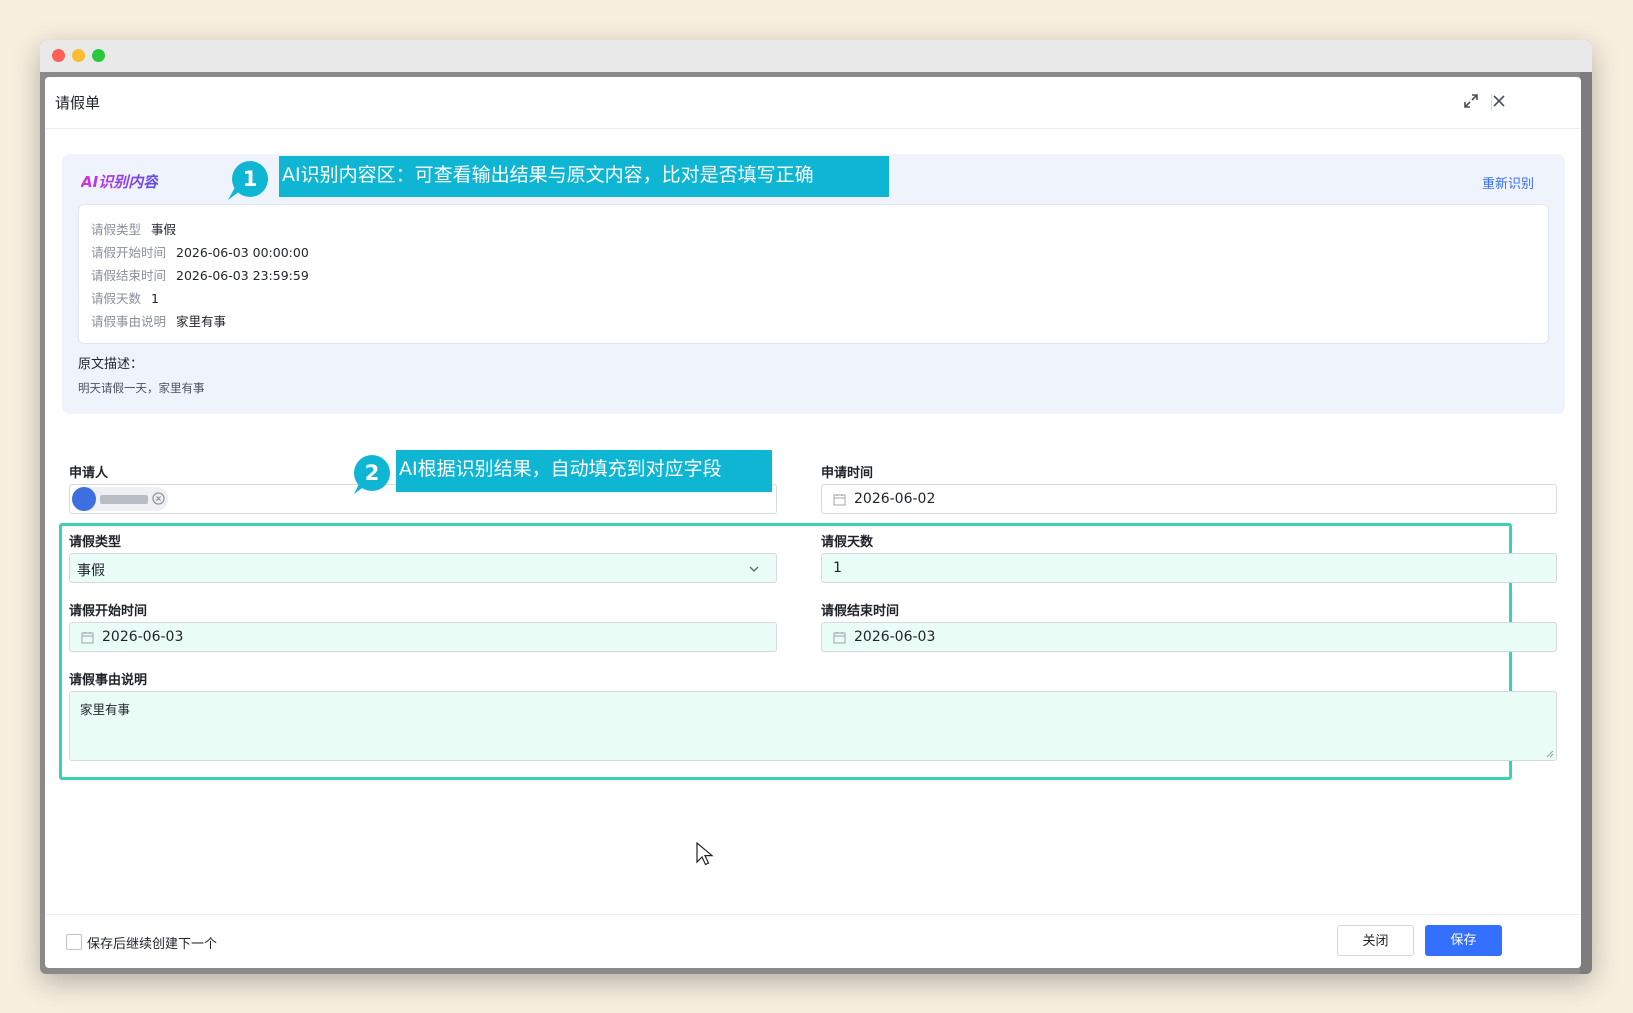  Describe the element at coordinates (584, 471) in the screenshot. I see `callout-2-text: AI根据识别结果，自动填充到对应字段` at that location.